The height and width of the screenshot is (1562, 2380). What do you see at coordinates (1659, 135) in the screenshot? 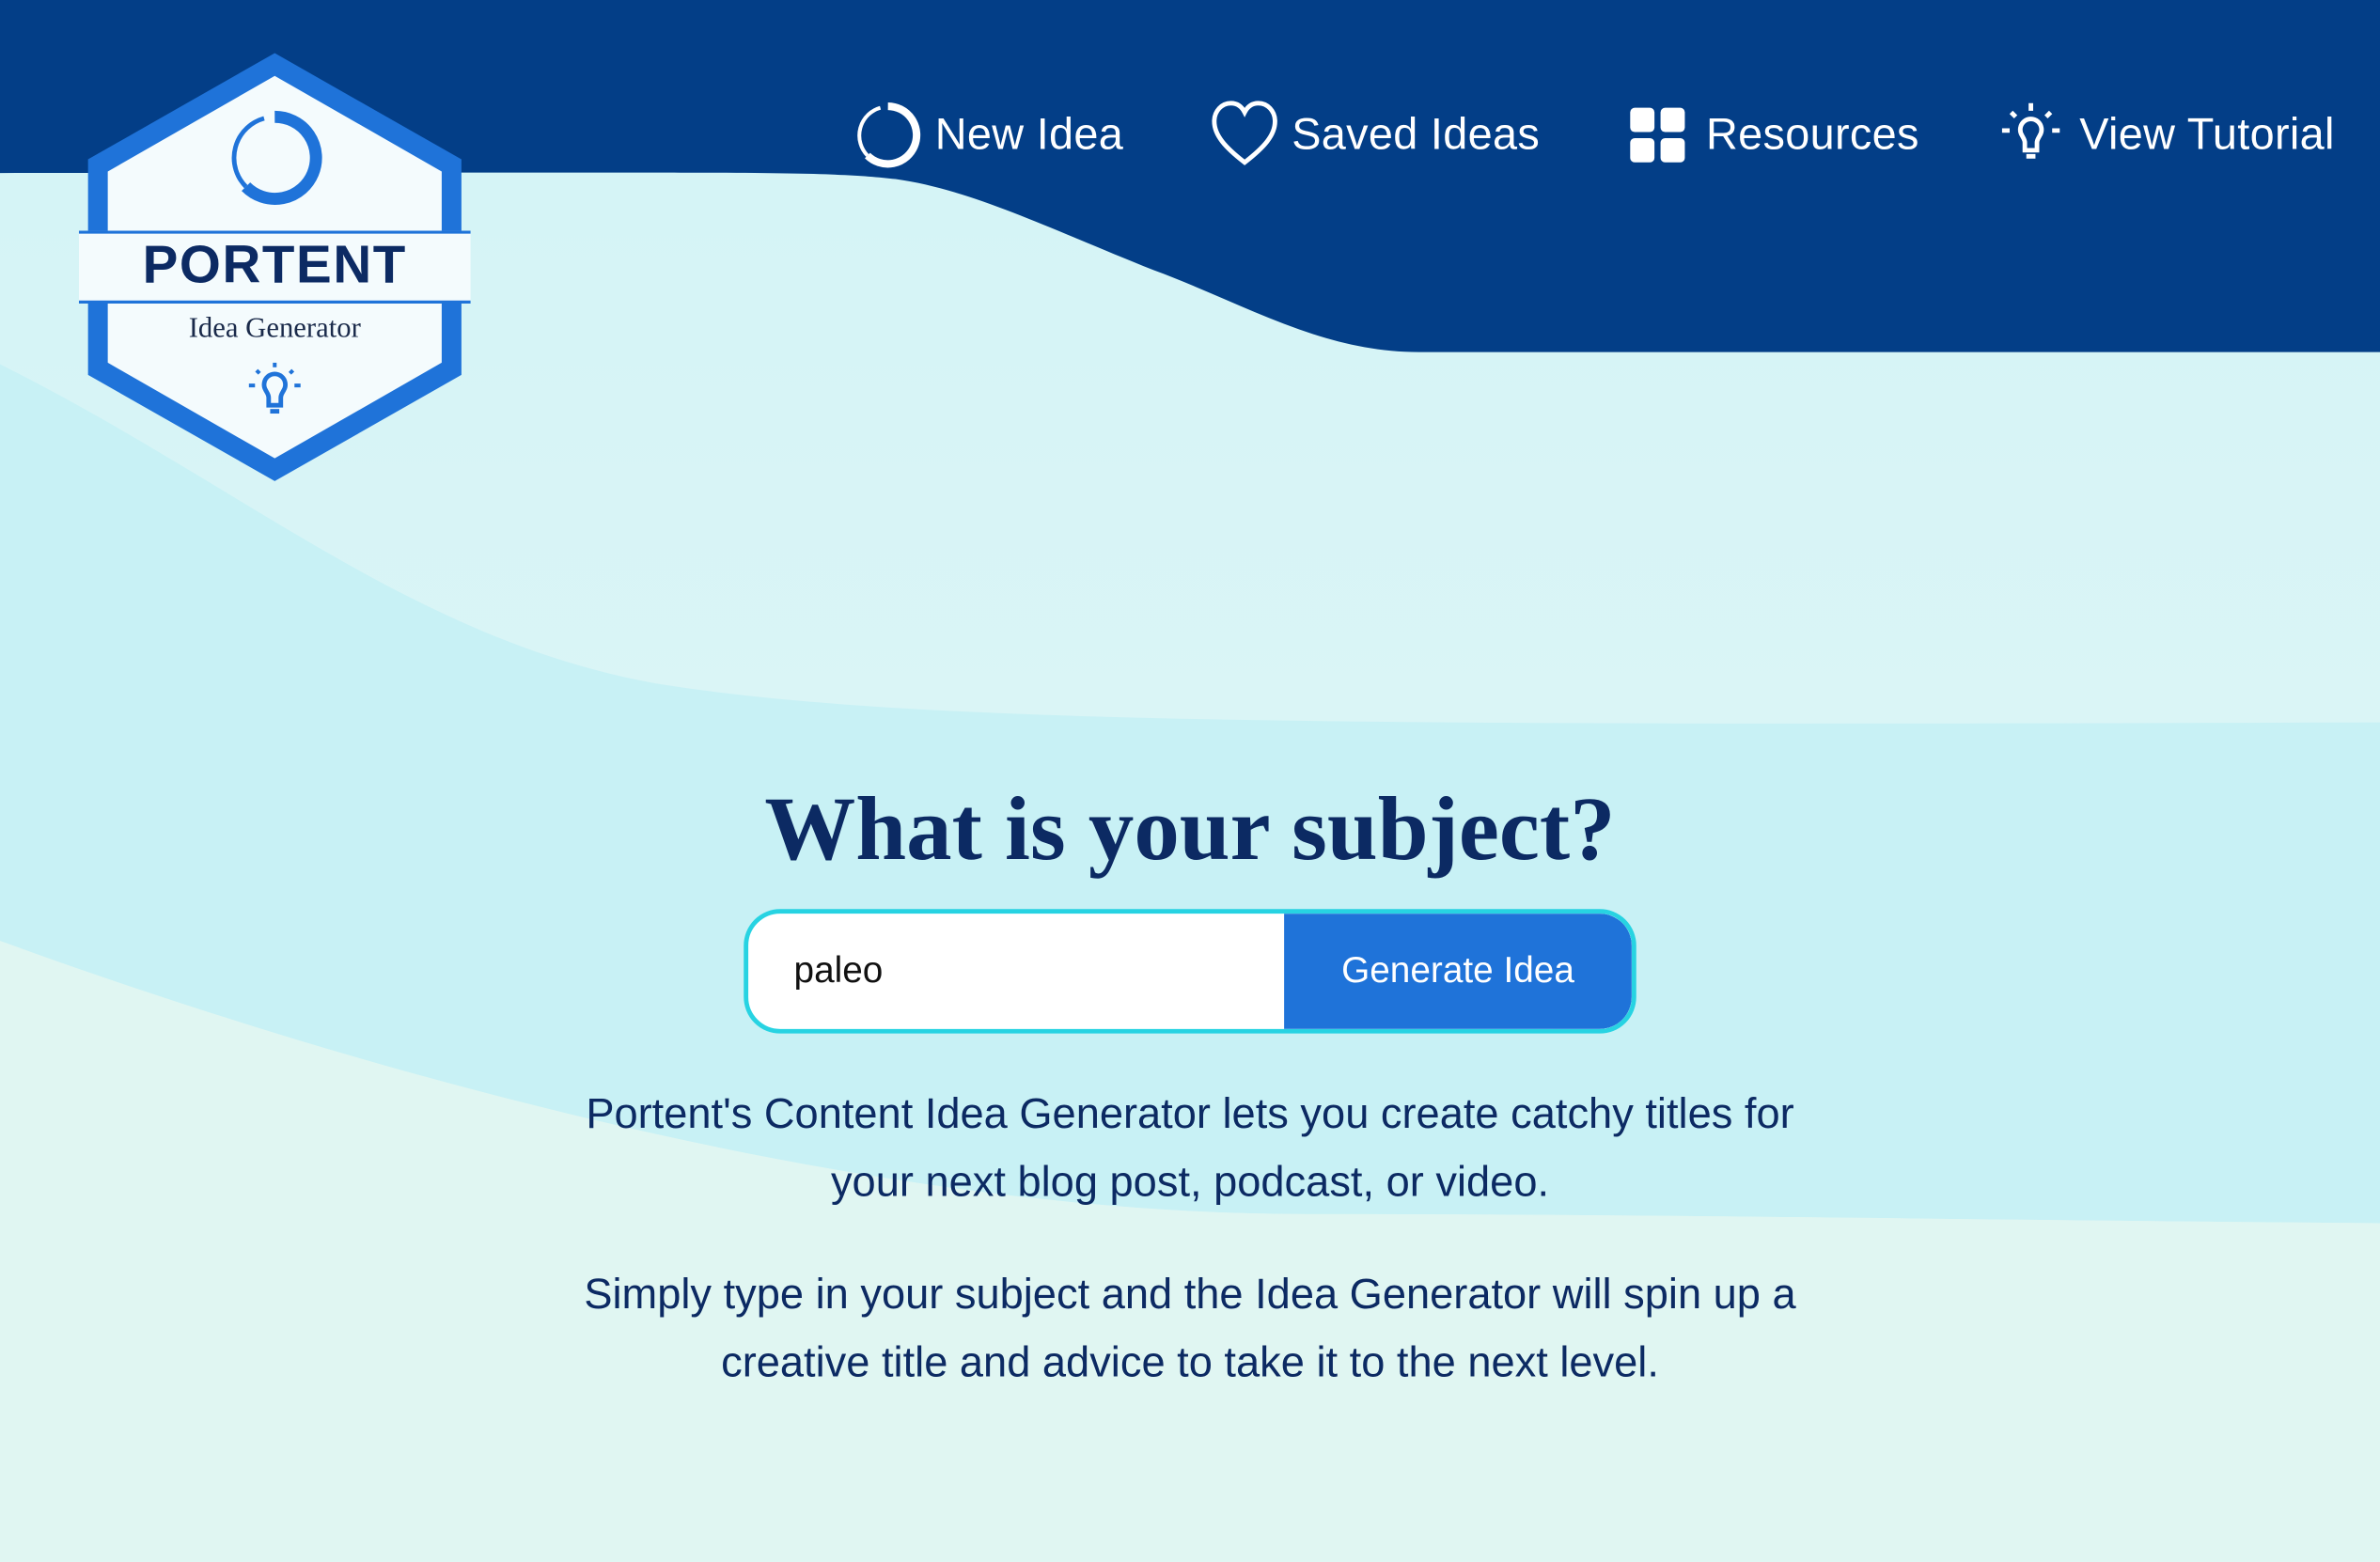
I see `grid-icon` at bounding box center [1659, 135].